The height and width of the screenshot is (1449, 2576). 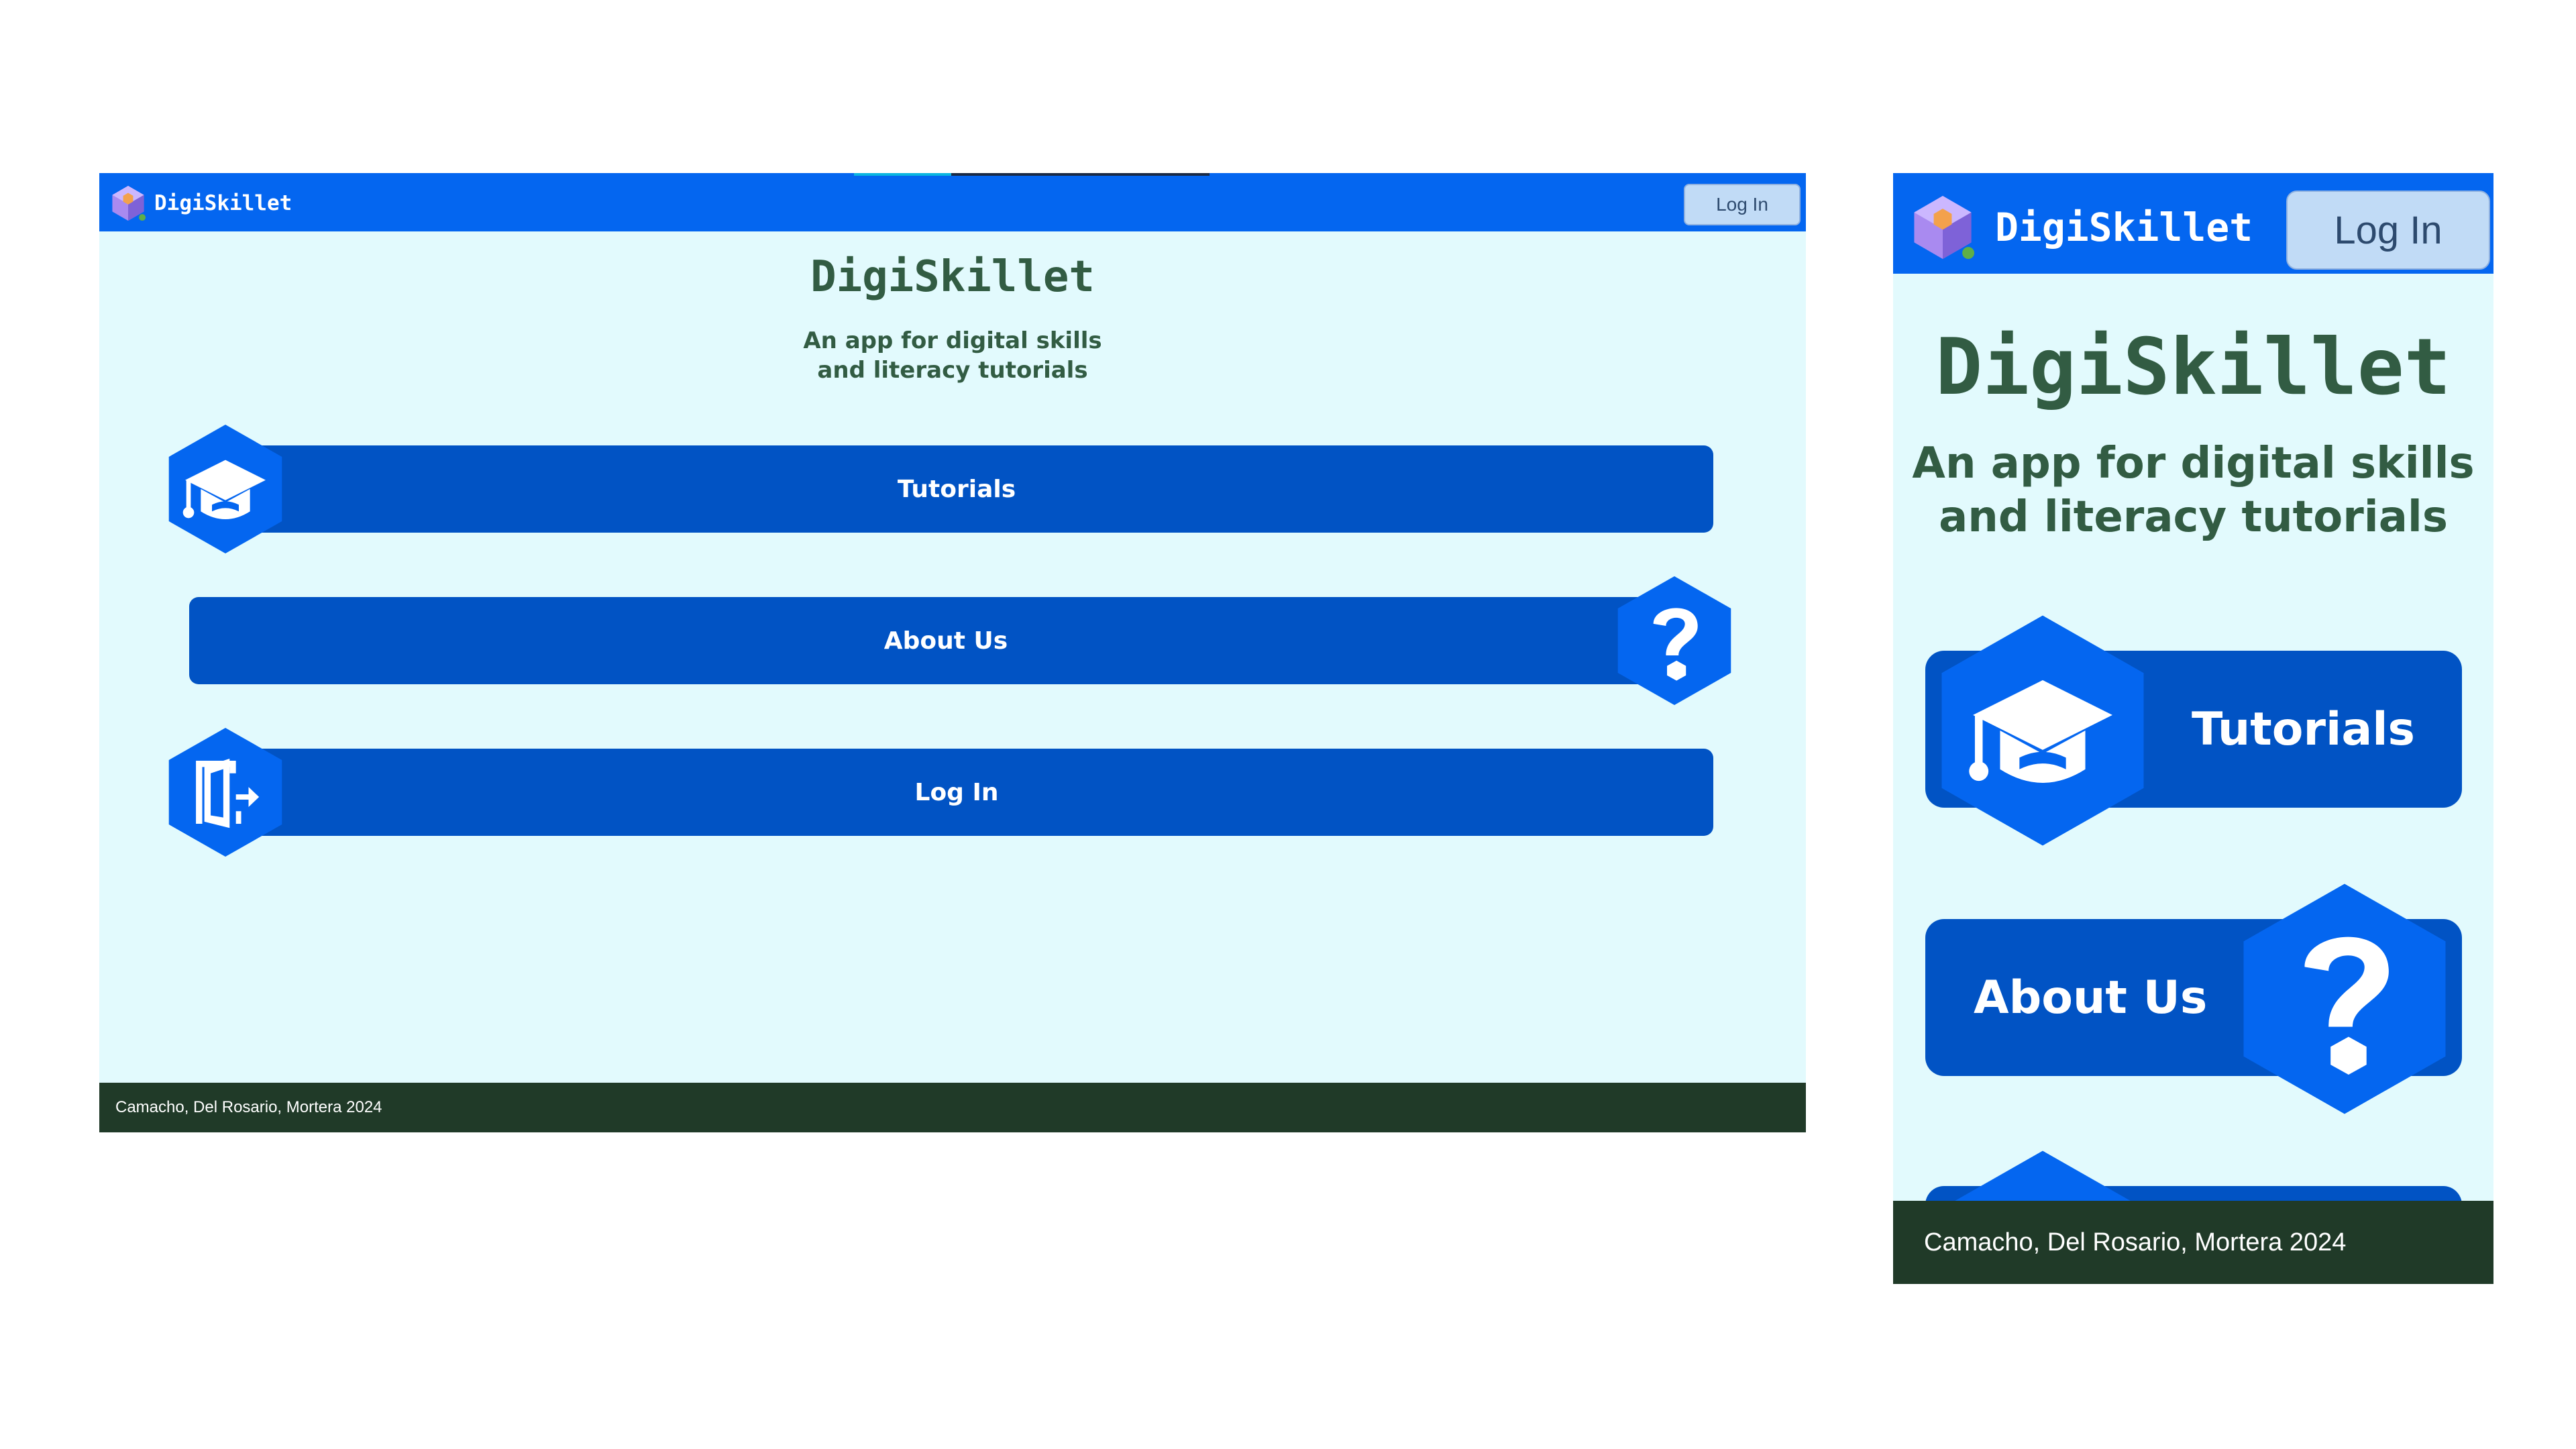 I want to click on login-button: Log In, so click(x=956, y=792).